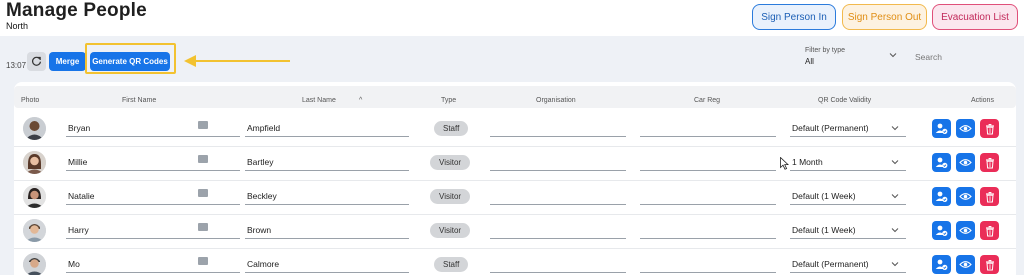 This screenshot has width=1024, height=275. What do you see at coordinates (153, 195) in the screenshot?
I see `first-name-field: Natalie` at bounding box center [153, 195].